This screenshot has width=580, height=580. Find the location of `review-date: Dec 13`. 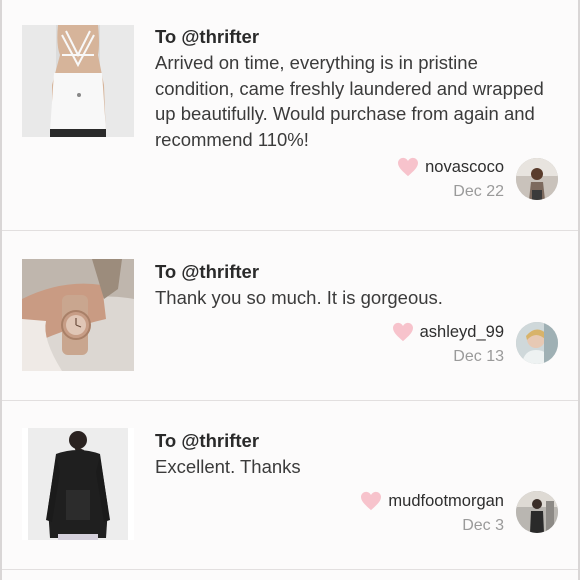

review-date: Dec 13 is located at coordinates (478, 356).